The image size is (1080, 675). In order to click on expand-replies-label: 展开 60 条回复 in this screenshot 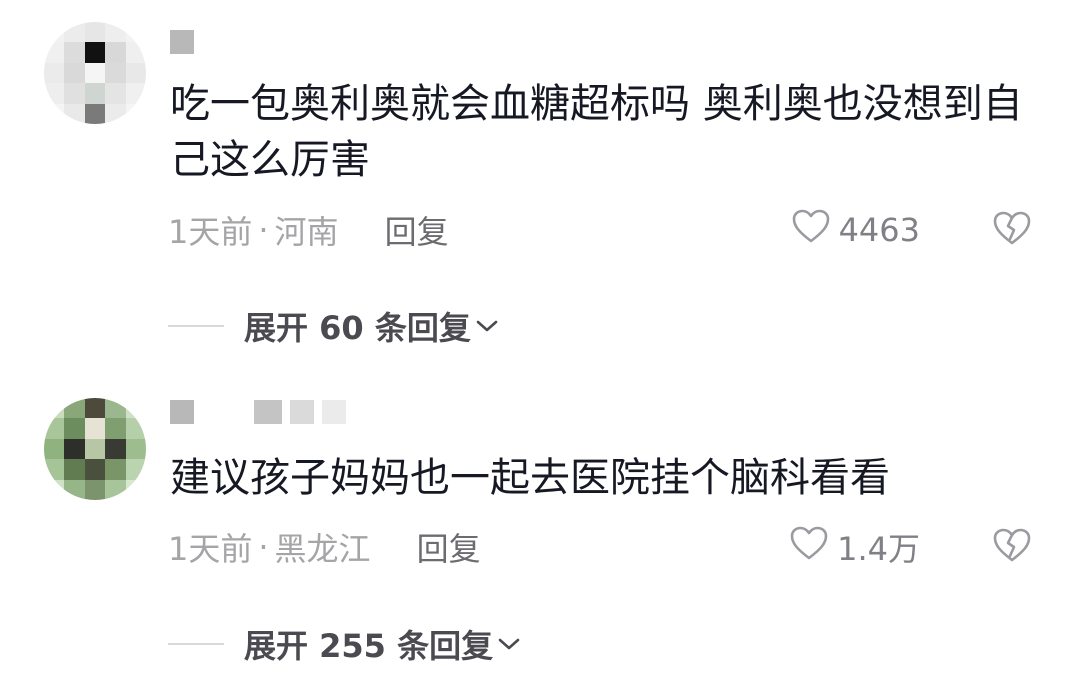, I will do `click(357, 328)`.